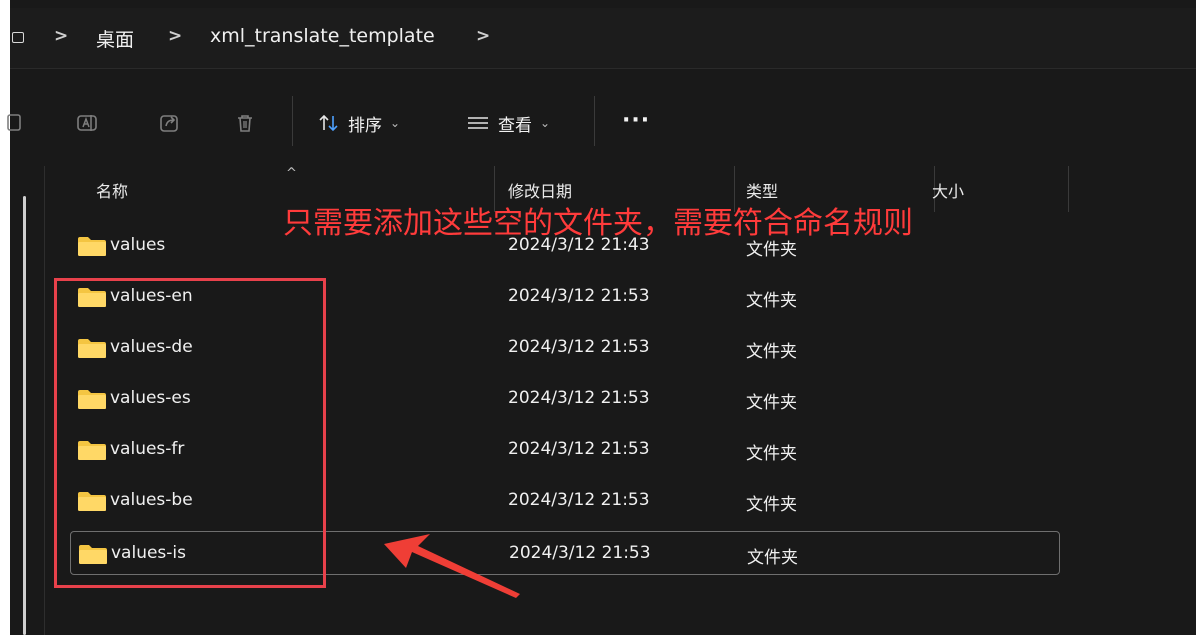  What do you see at coordinates (948, 190) in the screenshot?
I see `column-header-size: 大小` at bounding box center [948, 190].